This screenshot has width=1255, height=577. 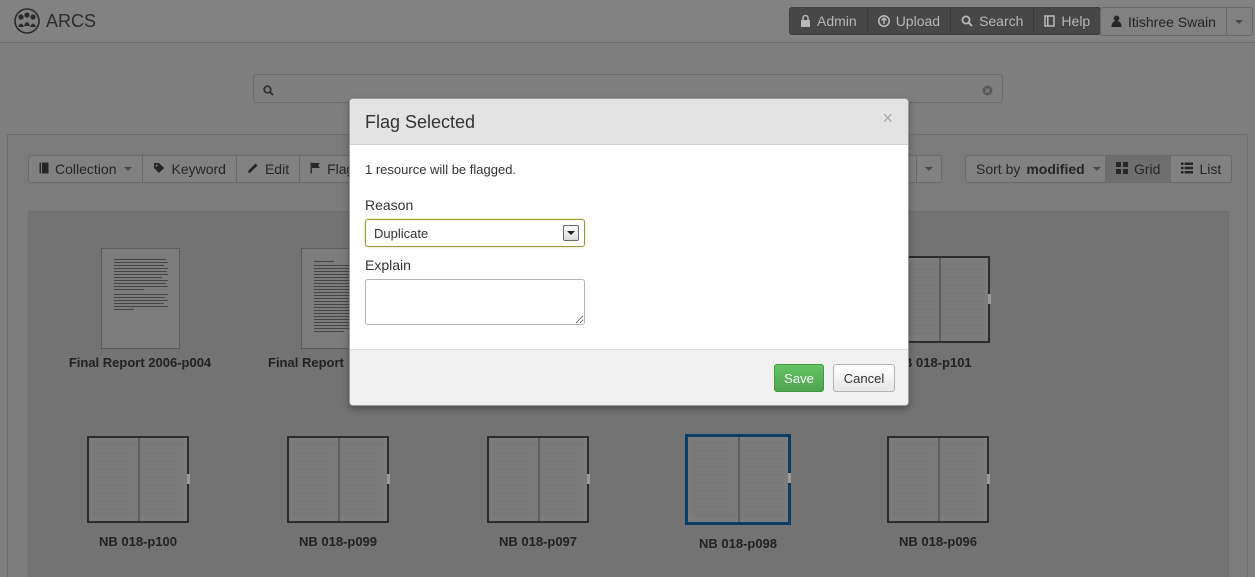 I want to click on brand: ARCS, so click(x=54, y=21).